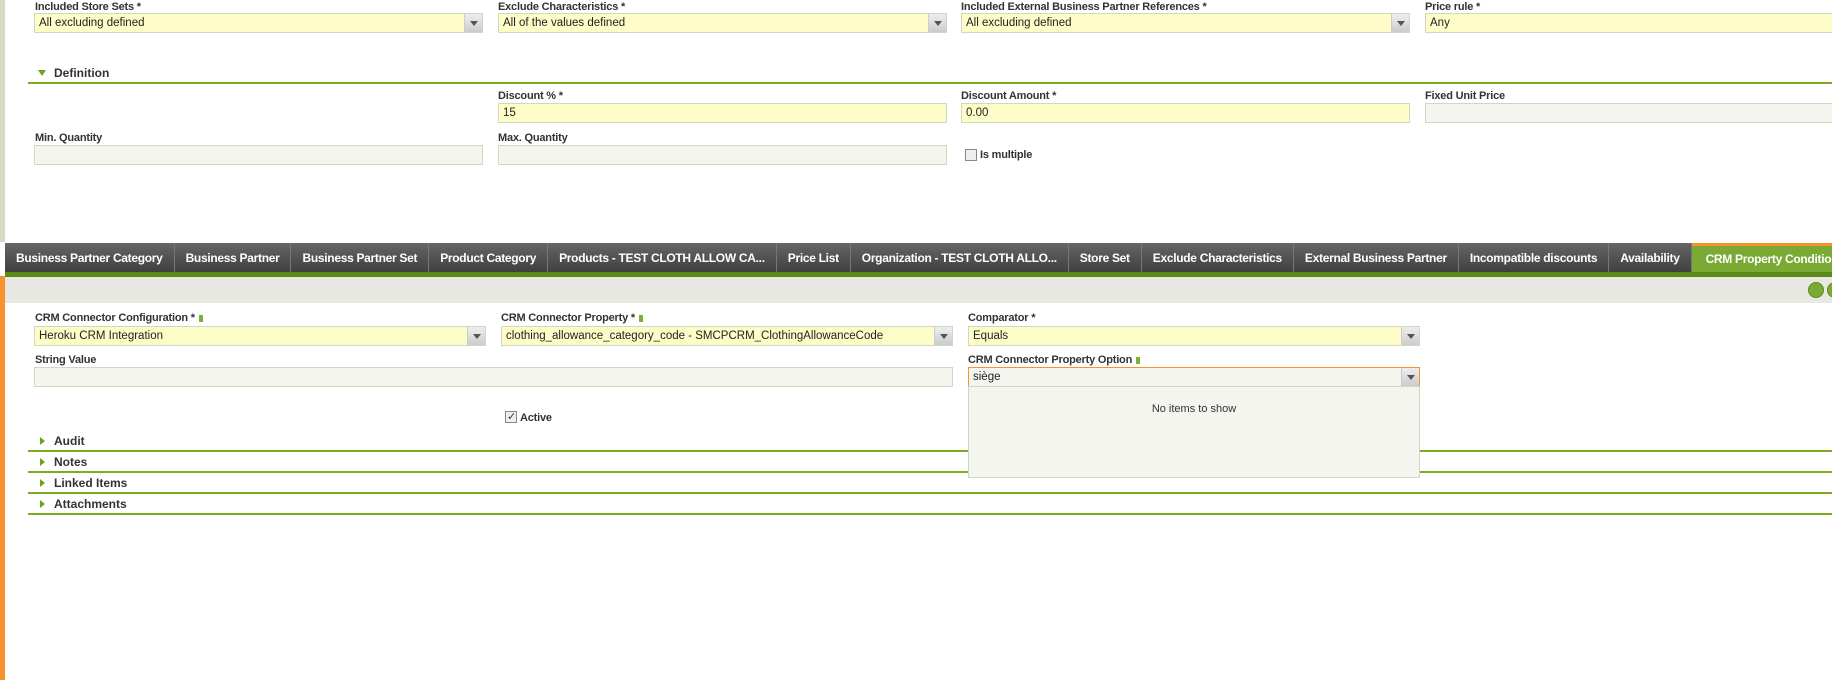 Image resolution: width=1832 pixels, height=680 pixels. I want to click on label-discount-amount: Discount Amount *, so click(1009, 96).